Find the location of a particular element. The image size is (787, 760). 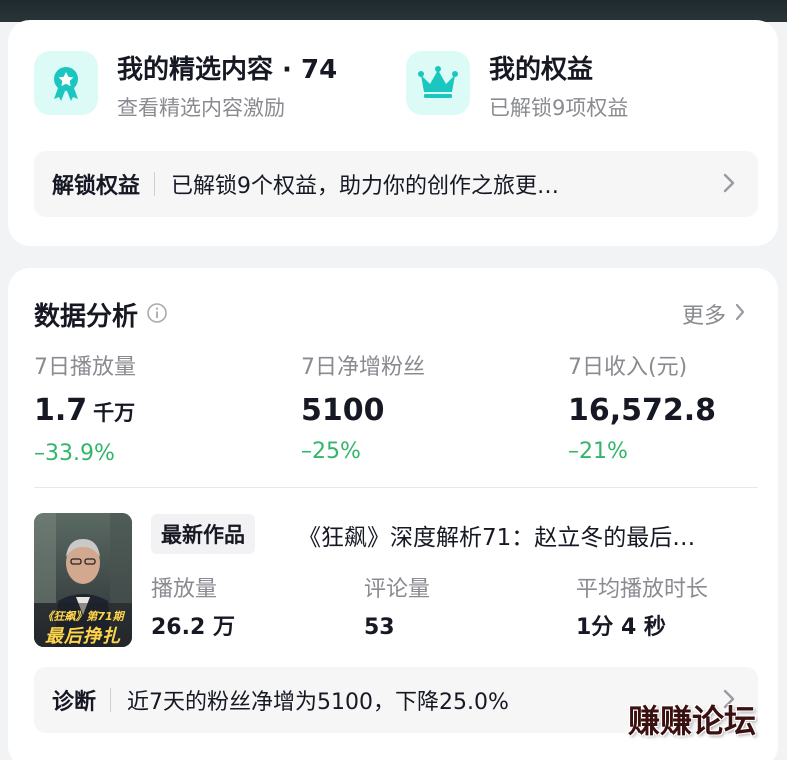

my-rights-entry: 我的权益 已解锁9项权益 is located at coordinates (517, 87).